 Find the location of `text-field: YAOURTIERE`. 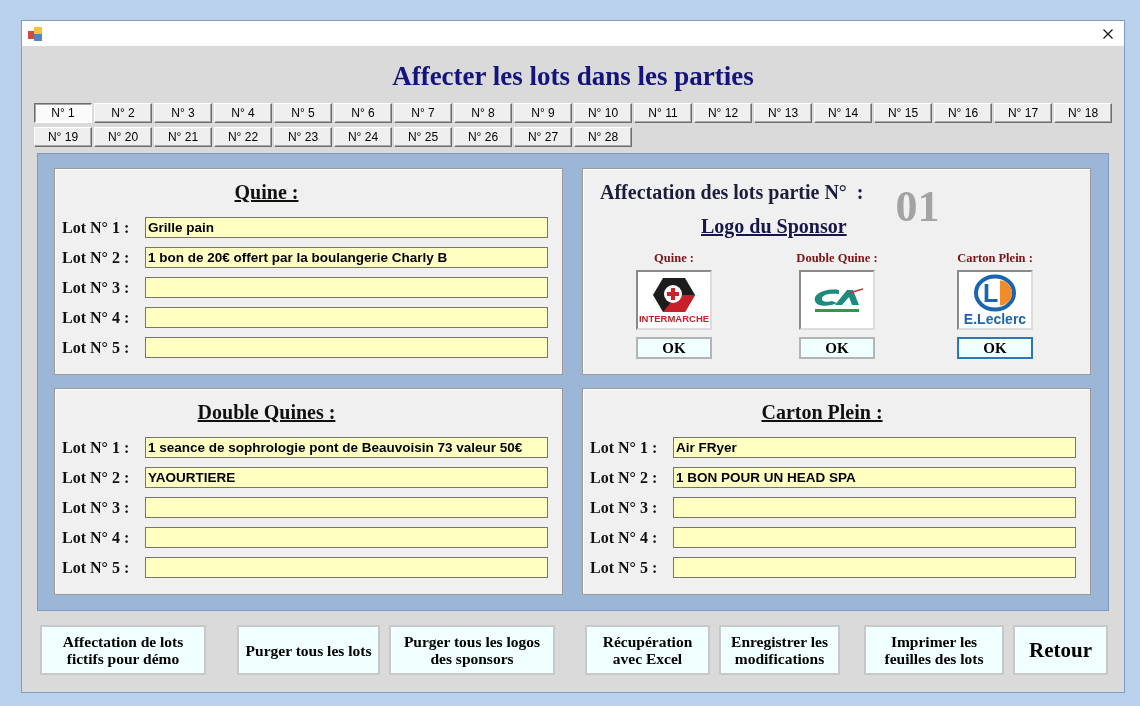

text-field: YAOURTIERE is located at coordinates (346, 477).